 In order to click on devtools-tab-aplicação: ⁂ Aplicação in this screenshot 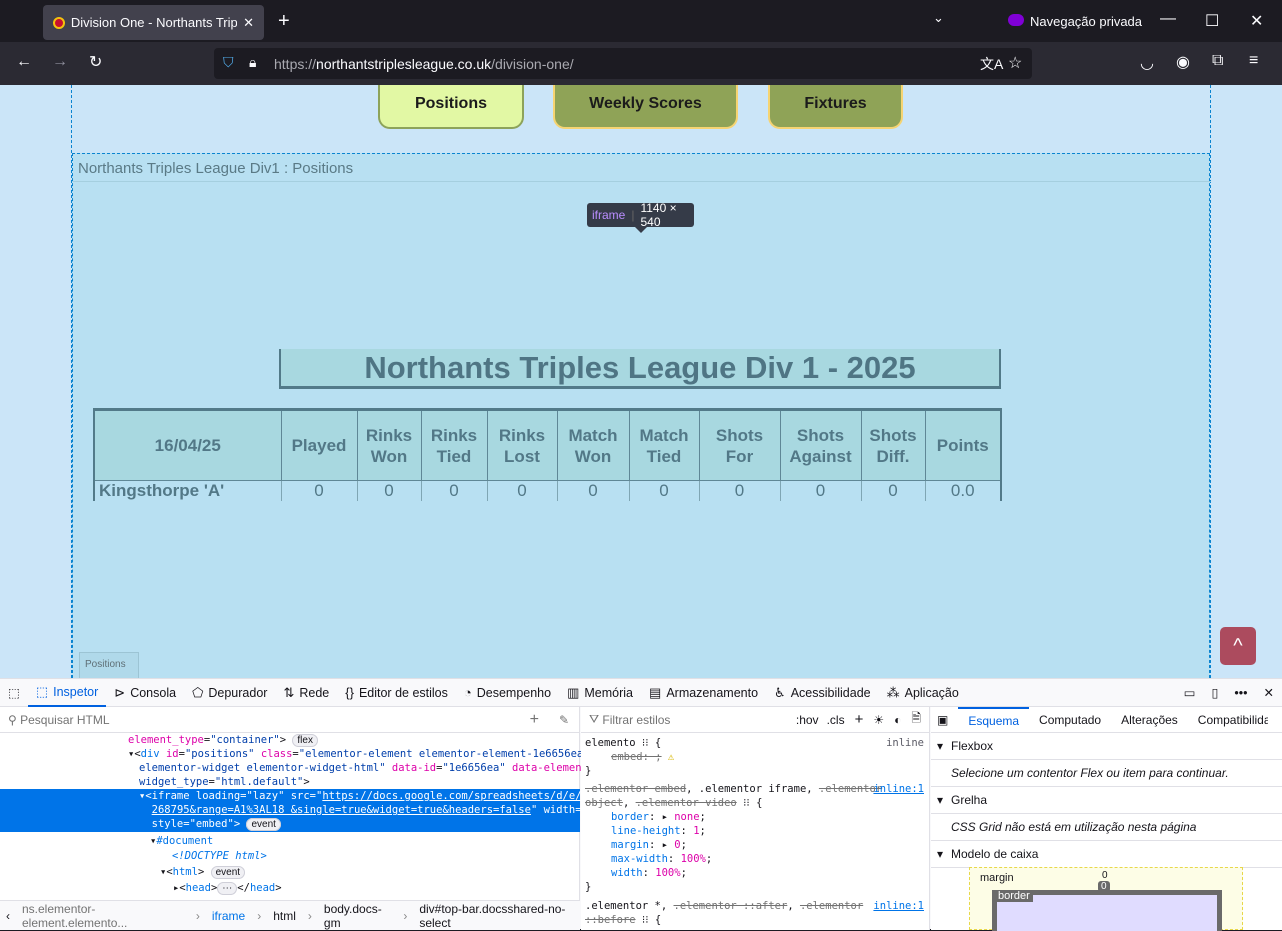, I will do `click(923, 693)`.